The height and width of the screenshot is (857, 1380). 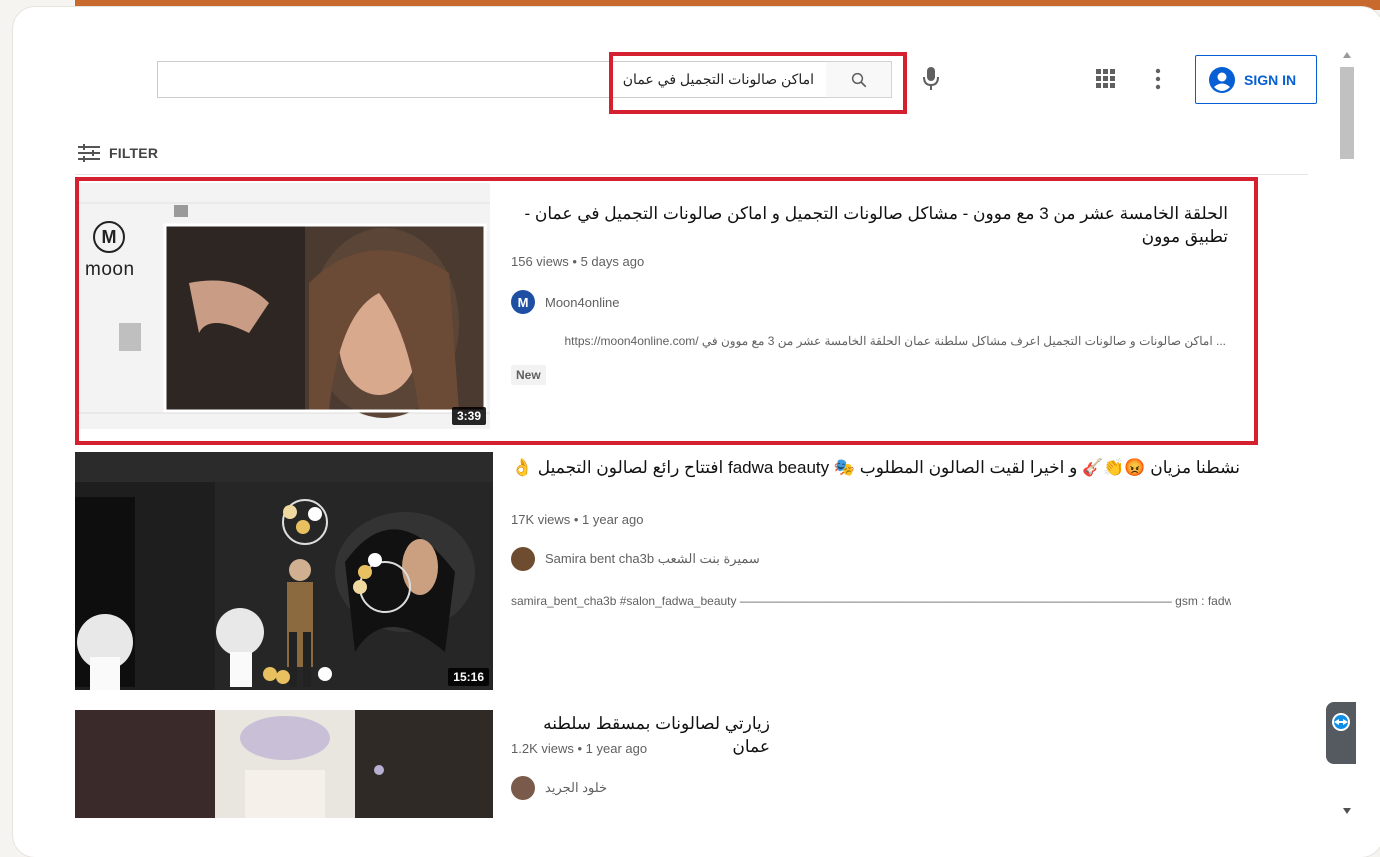 I want to click on account-icon, so click(x=1222, y=79).